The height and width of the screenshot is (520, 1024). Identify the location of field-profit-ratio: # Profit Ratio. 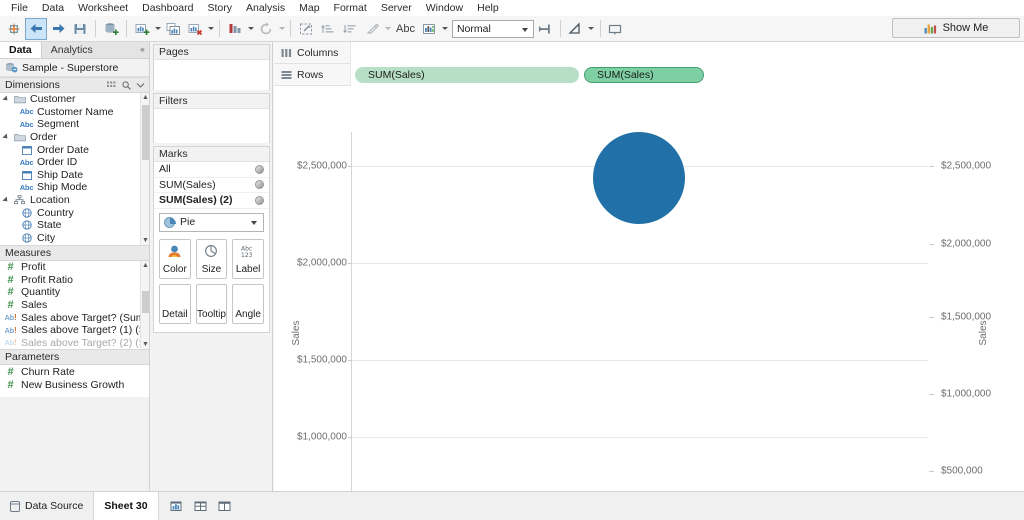
(74, 280).